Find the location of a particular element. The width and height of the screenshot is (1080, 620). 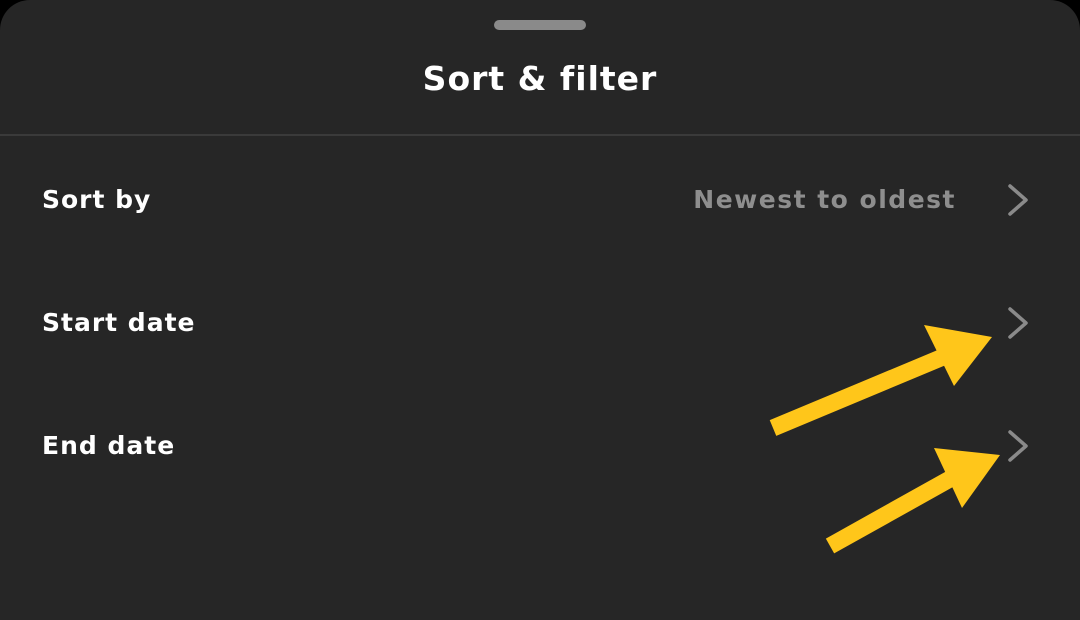

drag-handle is located at coordinates (540, 25).